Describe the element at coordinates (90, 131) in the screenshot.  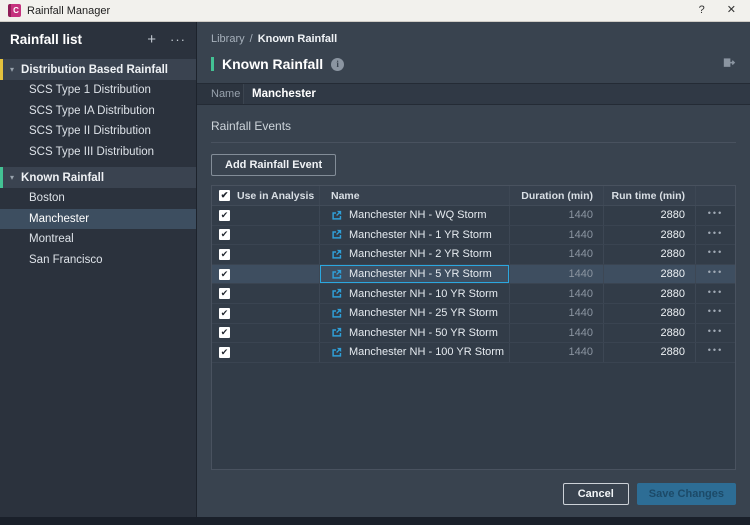
I see `sidebar-item-label: SCS Type II Distribution` at that location.